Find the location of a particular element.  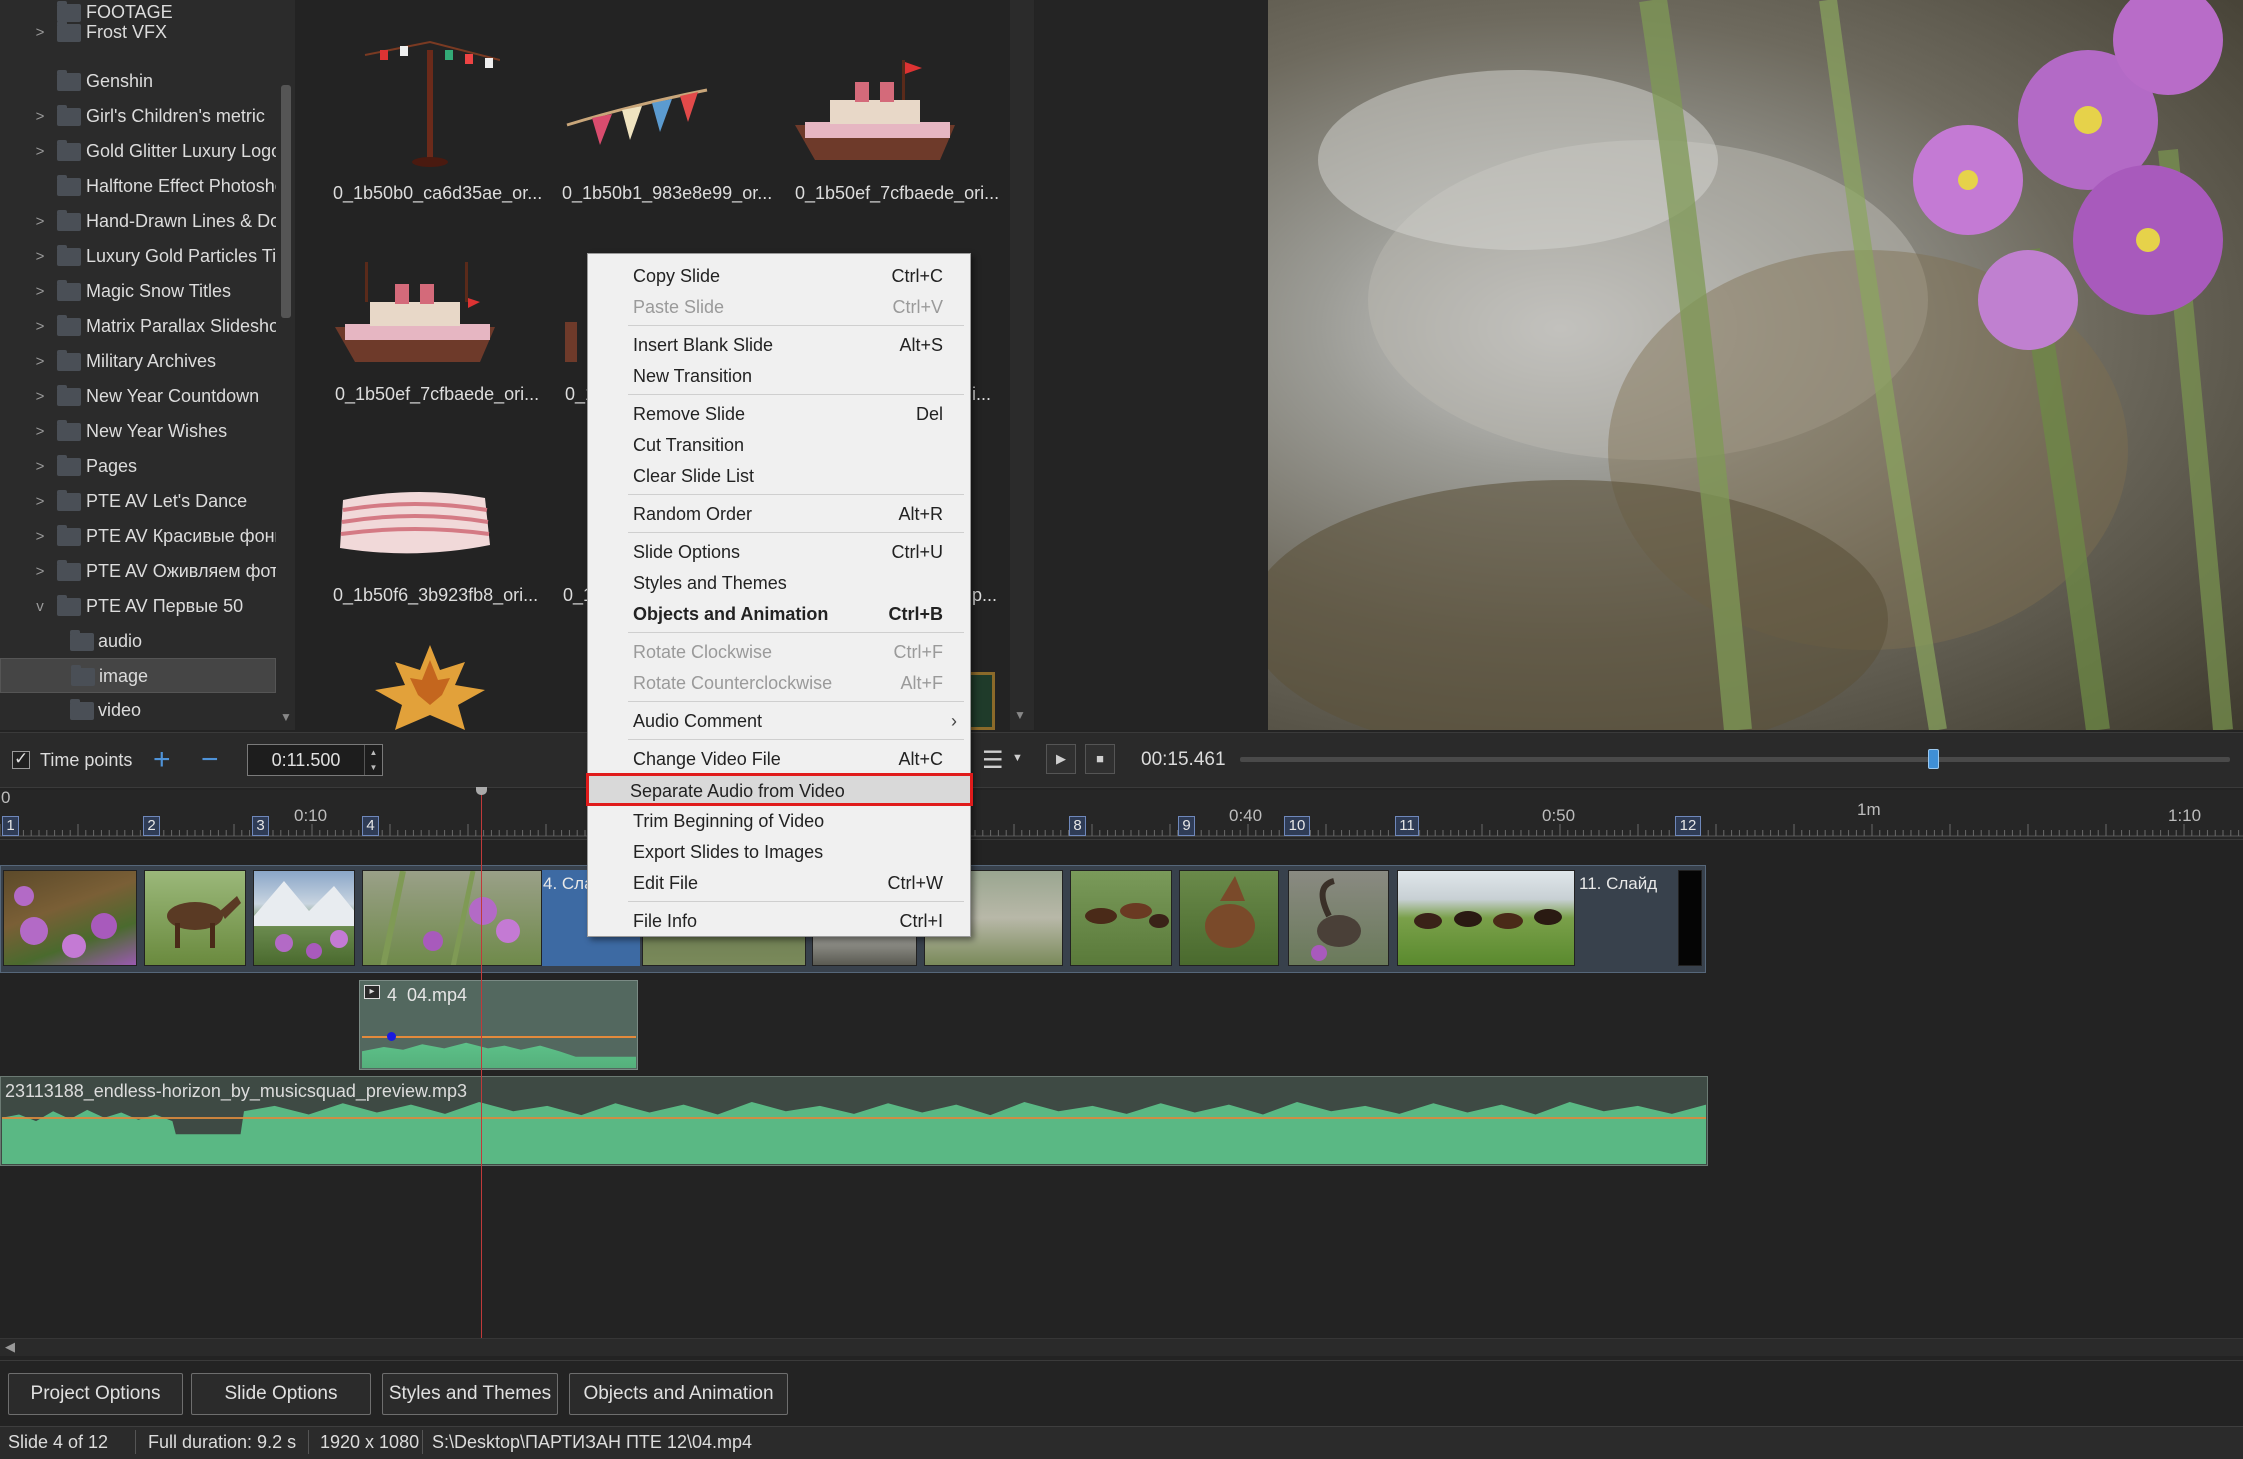

menu-item-audio-comment: Audio Comment › is located at coordinates (779, 721).